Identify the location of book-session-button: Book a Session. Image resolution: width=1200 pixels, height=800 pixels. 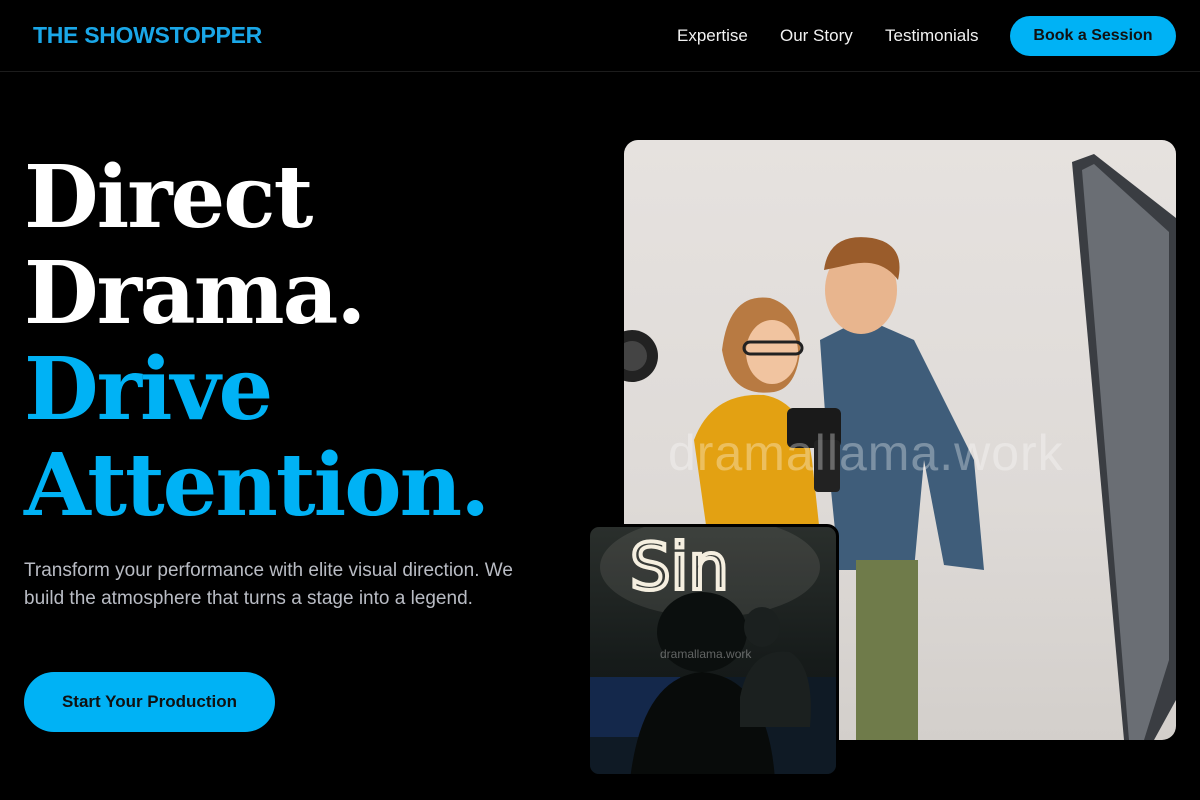
(1093, 36).